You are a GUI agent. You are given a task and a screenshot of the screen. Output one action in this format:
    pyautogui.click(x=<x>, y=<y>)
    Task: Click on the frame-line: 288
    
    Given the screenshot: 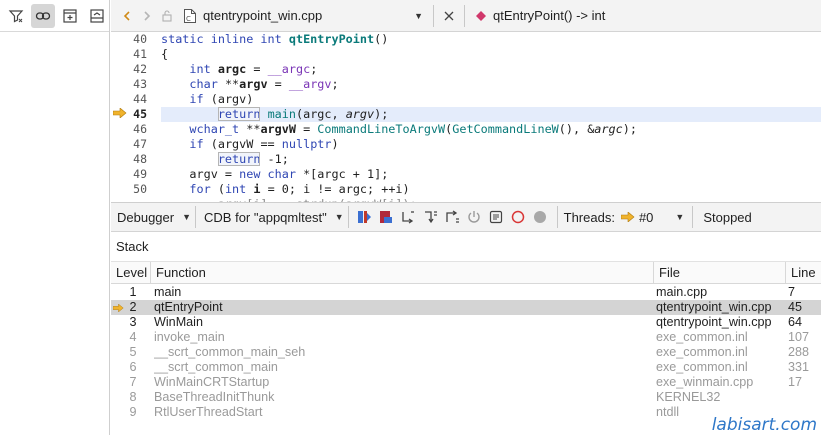 What is the action you would take?
    pyautogui.click(x=799, y=352)
    